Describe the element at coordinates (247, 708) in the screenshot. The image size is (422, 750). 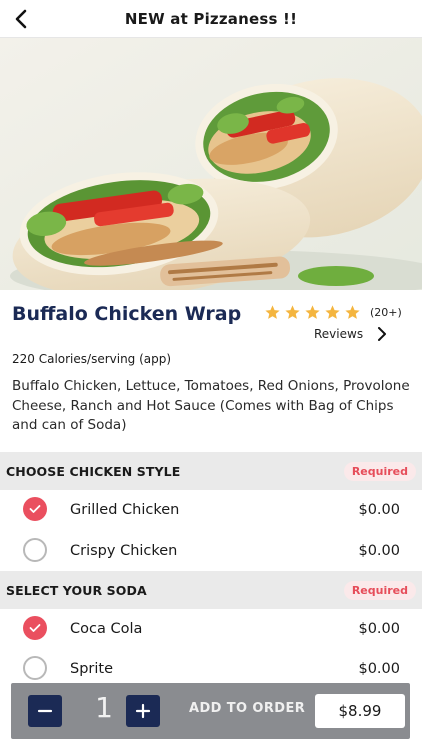
I see `add-to-order-button: ADD TO ORDER` at that location.